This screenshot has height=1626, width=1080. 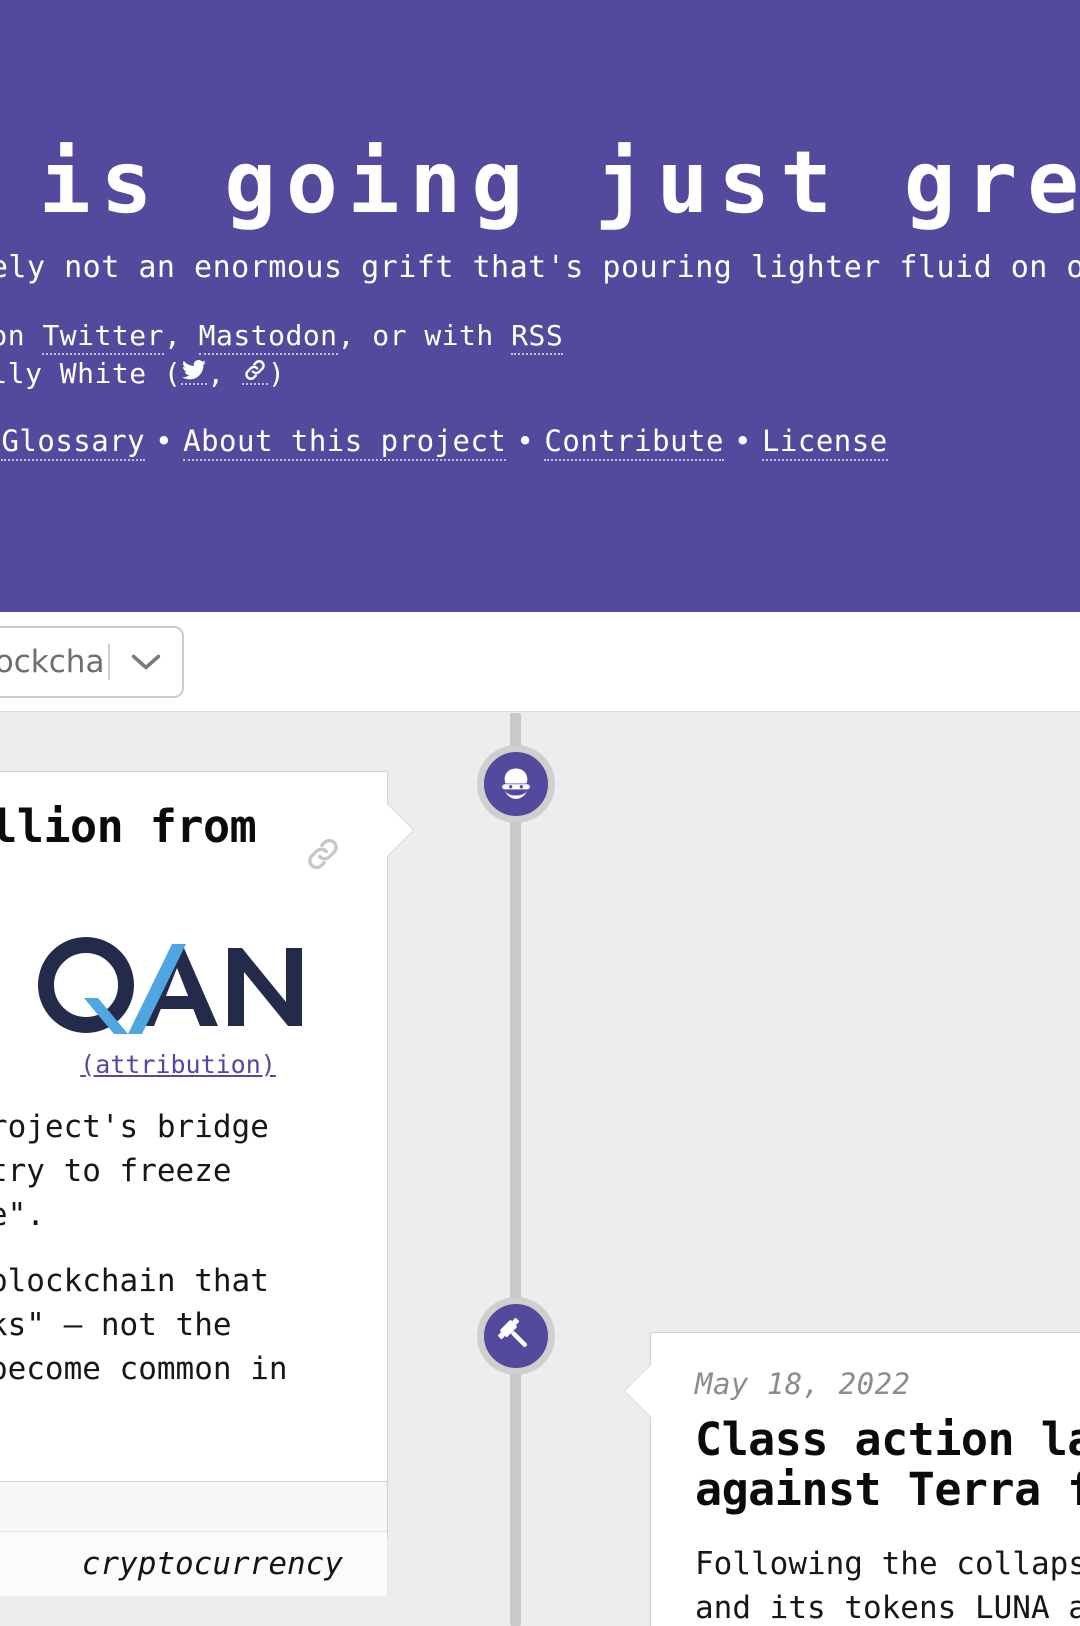 What do you see at coordinates (540, 662) in the screenshot?
I see `filter-bar: Filter by blockchain` at bounding box center [540, 662].